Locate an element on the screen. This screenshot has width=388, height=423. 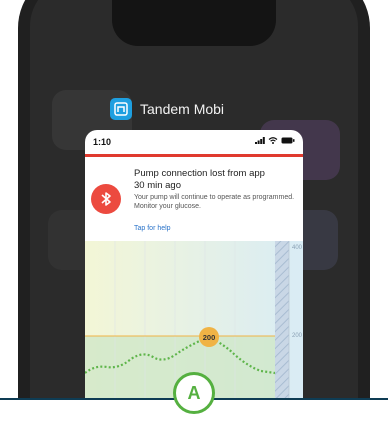
notification-title-text: Pump connection lost from app is located at coordinates (199, 173).